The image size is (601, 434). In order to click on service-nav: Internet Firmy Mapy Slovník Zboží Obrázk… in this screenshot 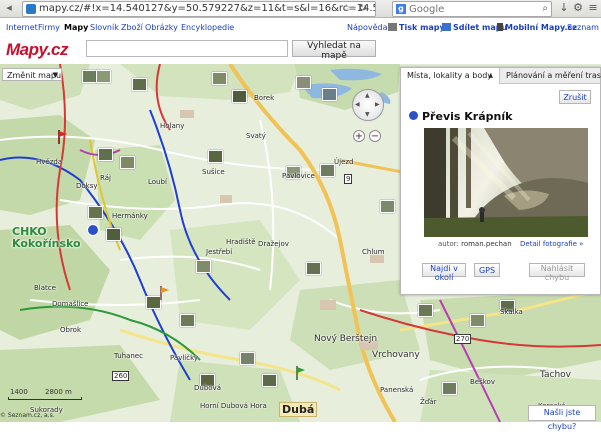, I will do `click(300, 27)`.